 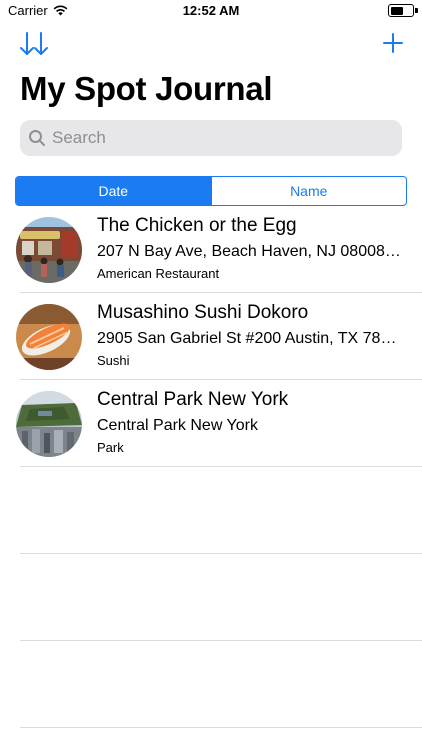 What do you see at coordinates (211, 44) in the screenshot?
I see `navigation-bar` at bounding box center [211, 44].